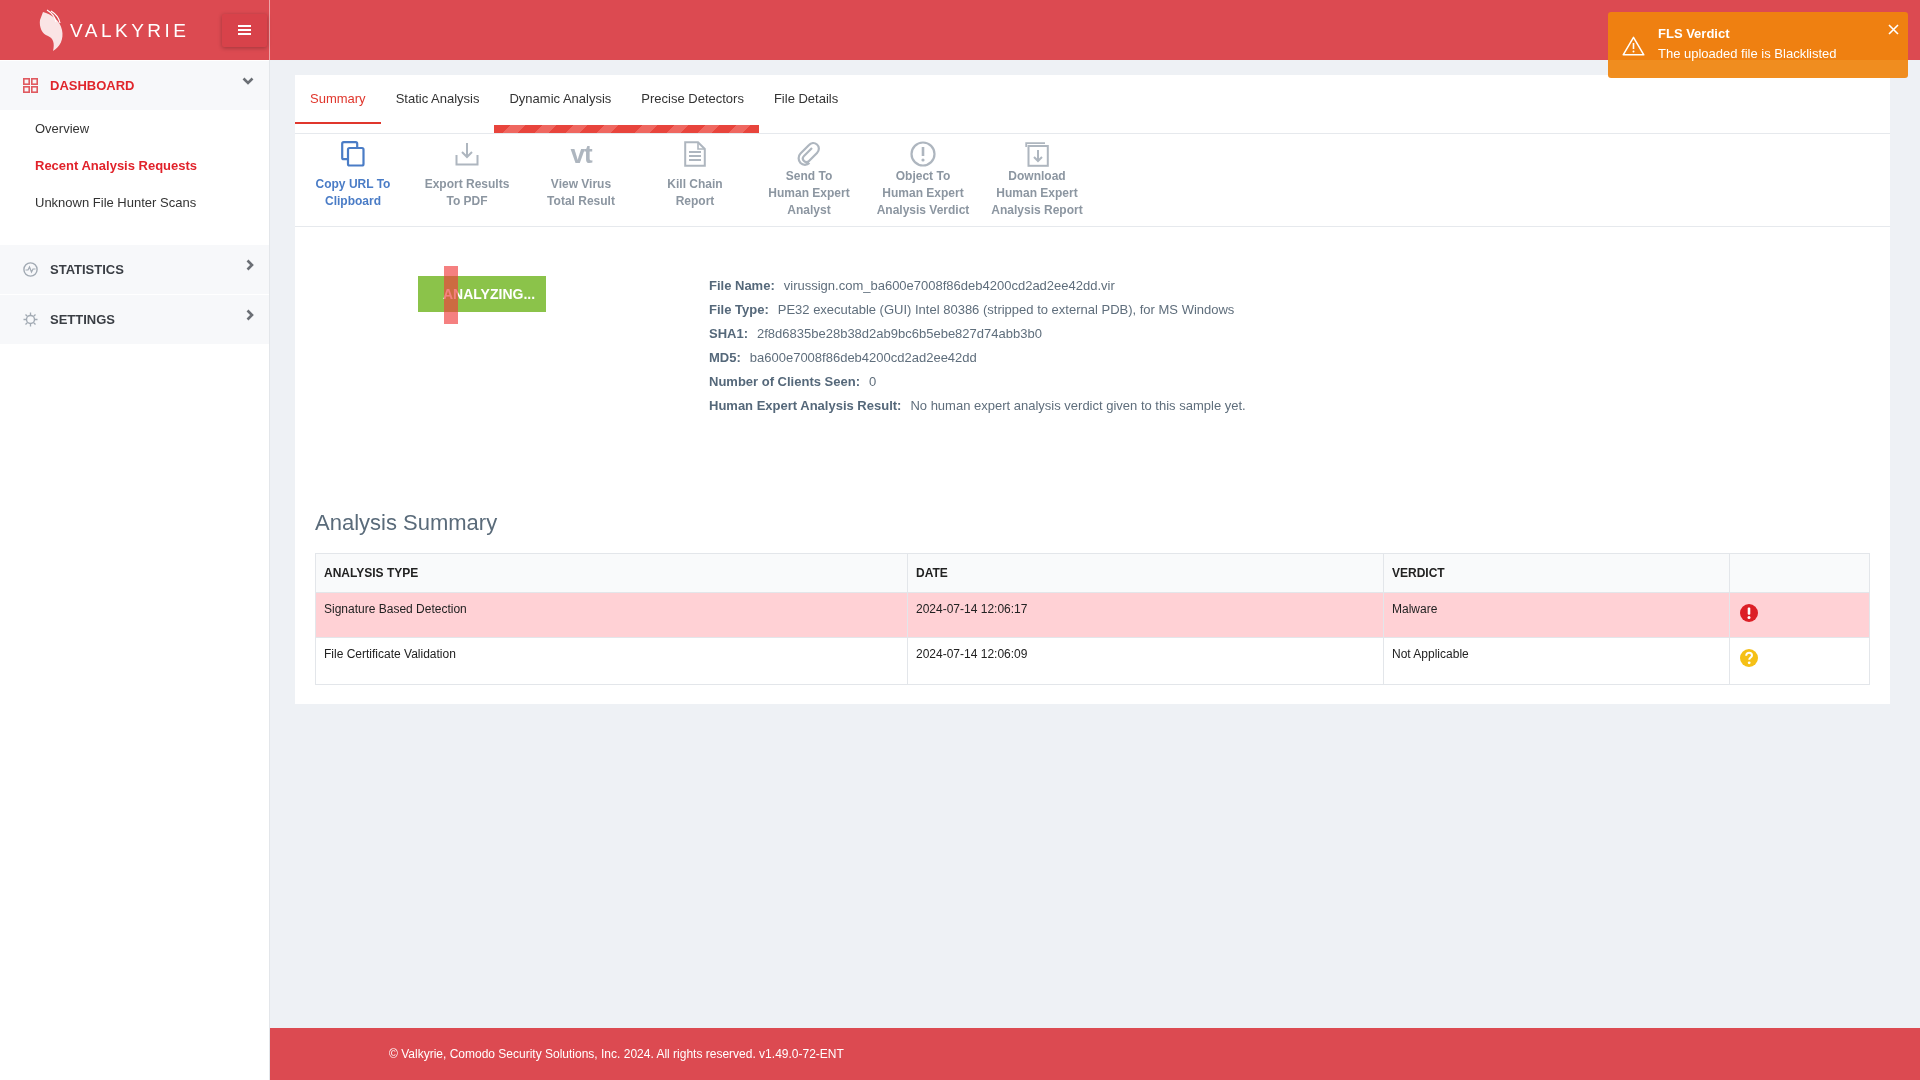 This screenshot has height=1080, width=1920. I want to click on download-box-icon, so click(1037, 154).